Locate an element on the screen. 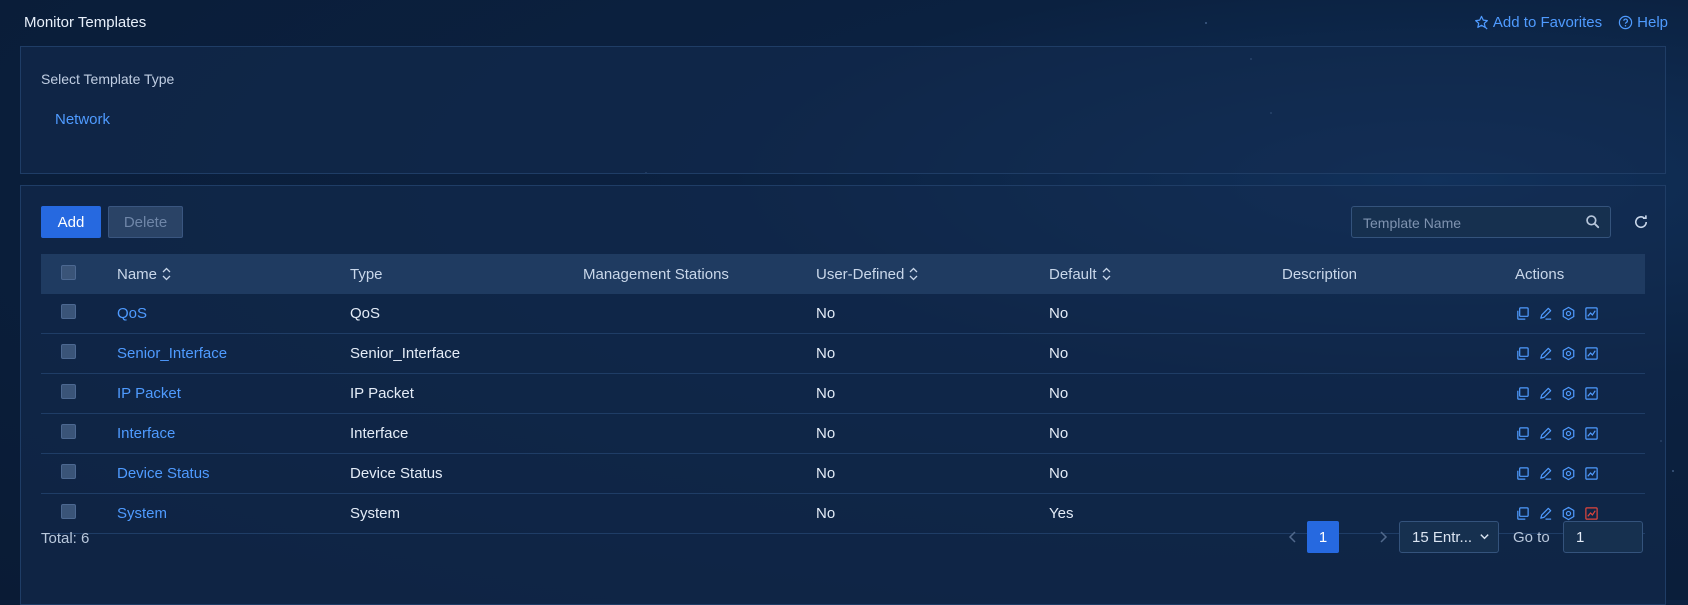 The height and width of the screenshot is (605, 1688). template-name-link: Device Status is located at coordinates (163, 473).